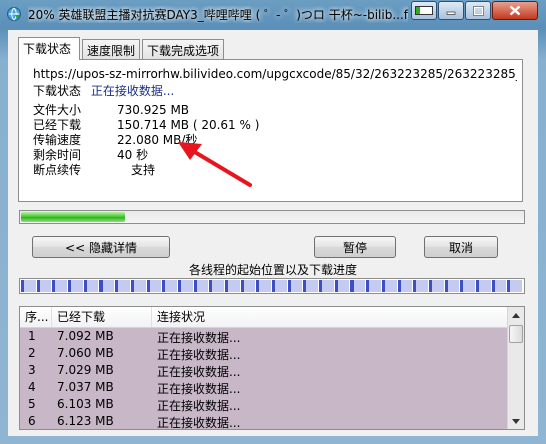 This screenshot has height=444, width=546. Describe the element at coordinates (516, 315) in the screenshot. I see `scroll-up-icon` at that location.